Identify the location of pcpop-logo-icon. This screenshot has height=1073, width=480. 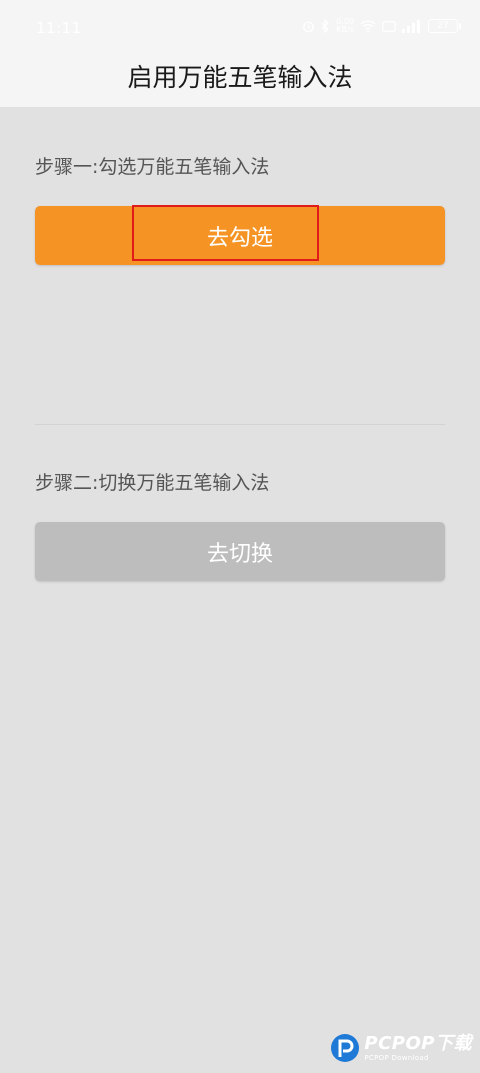
(345, 1048).